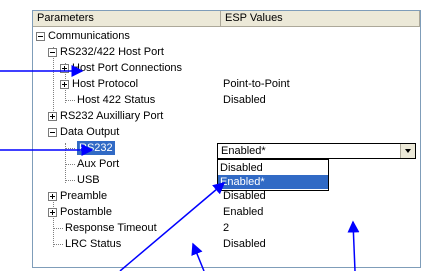 The image size is (423, 271). Describe the element at coordinates (198, 256) in the screenshot. I see `arrow-value-column` at that location.